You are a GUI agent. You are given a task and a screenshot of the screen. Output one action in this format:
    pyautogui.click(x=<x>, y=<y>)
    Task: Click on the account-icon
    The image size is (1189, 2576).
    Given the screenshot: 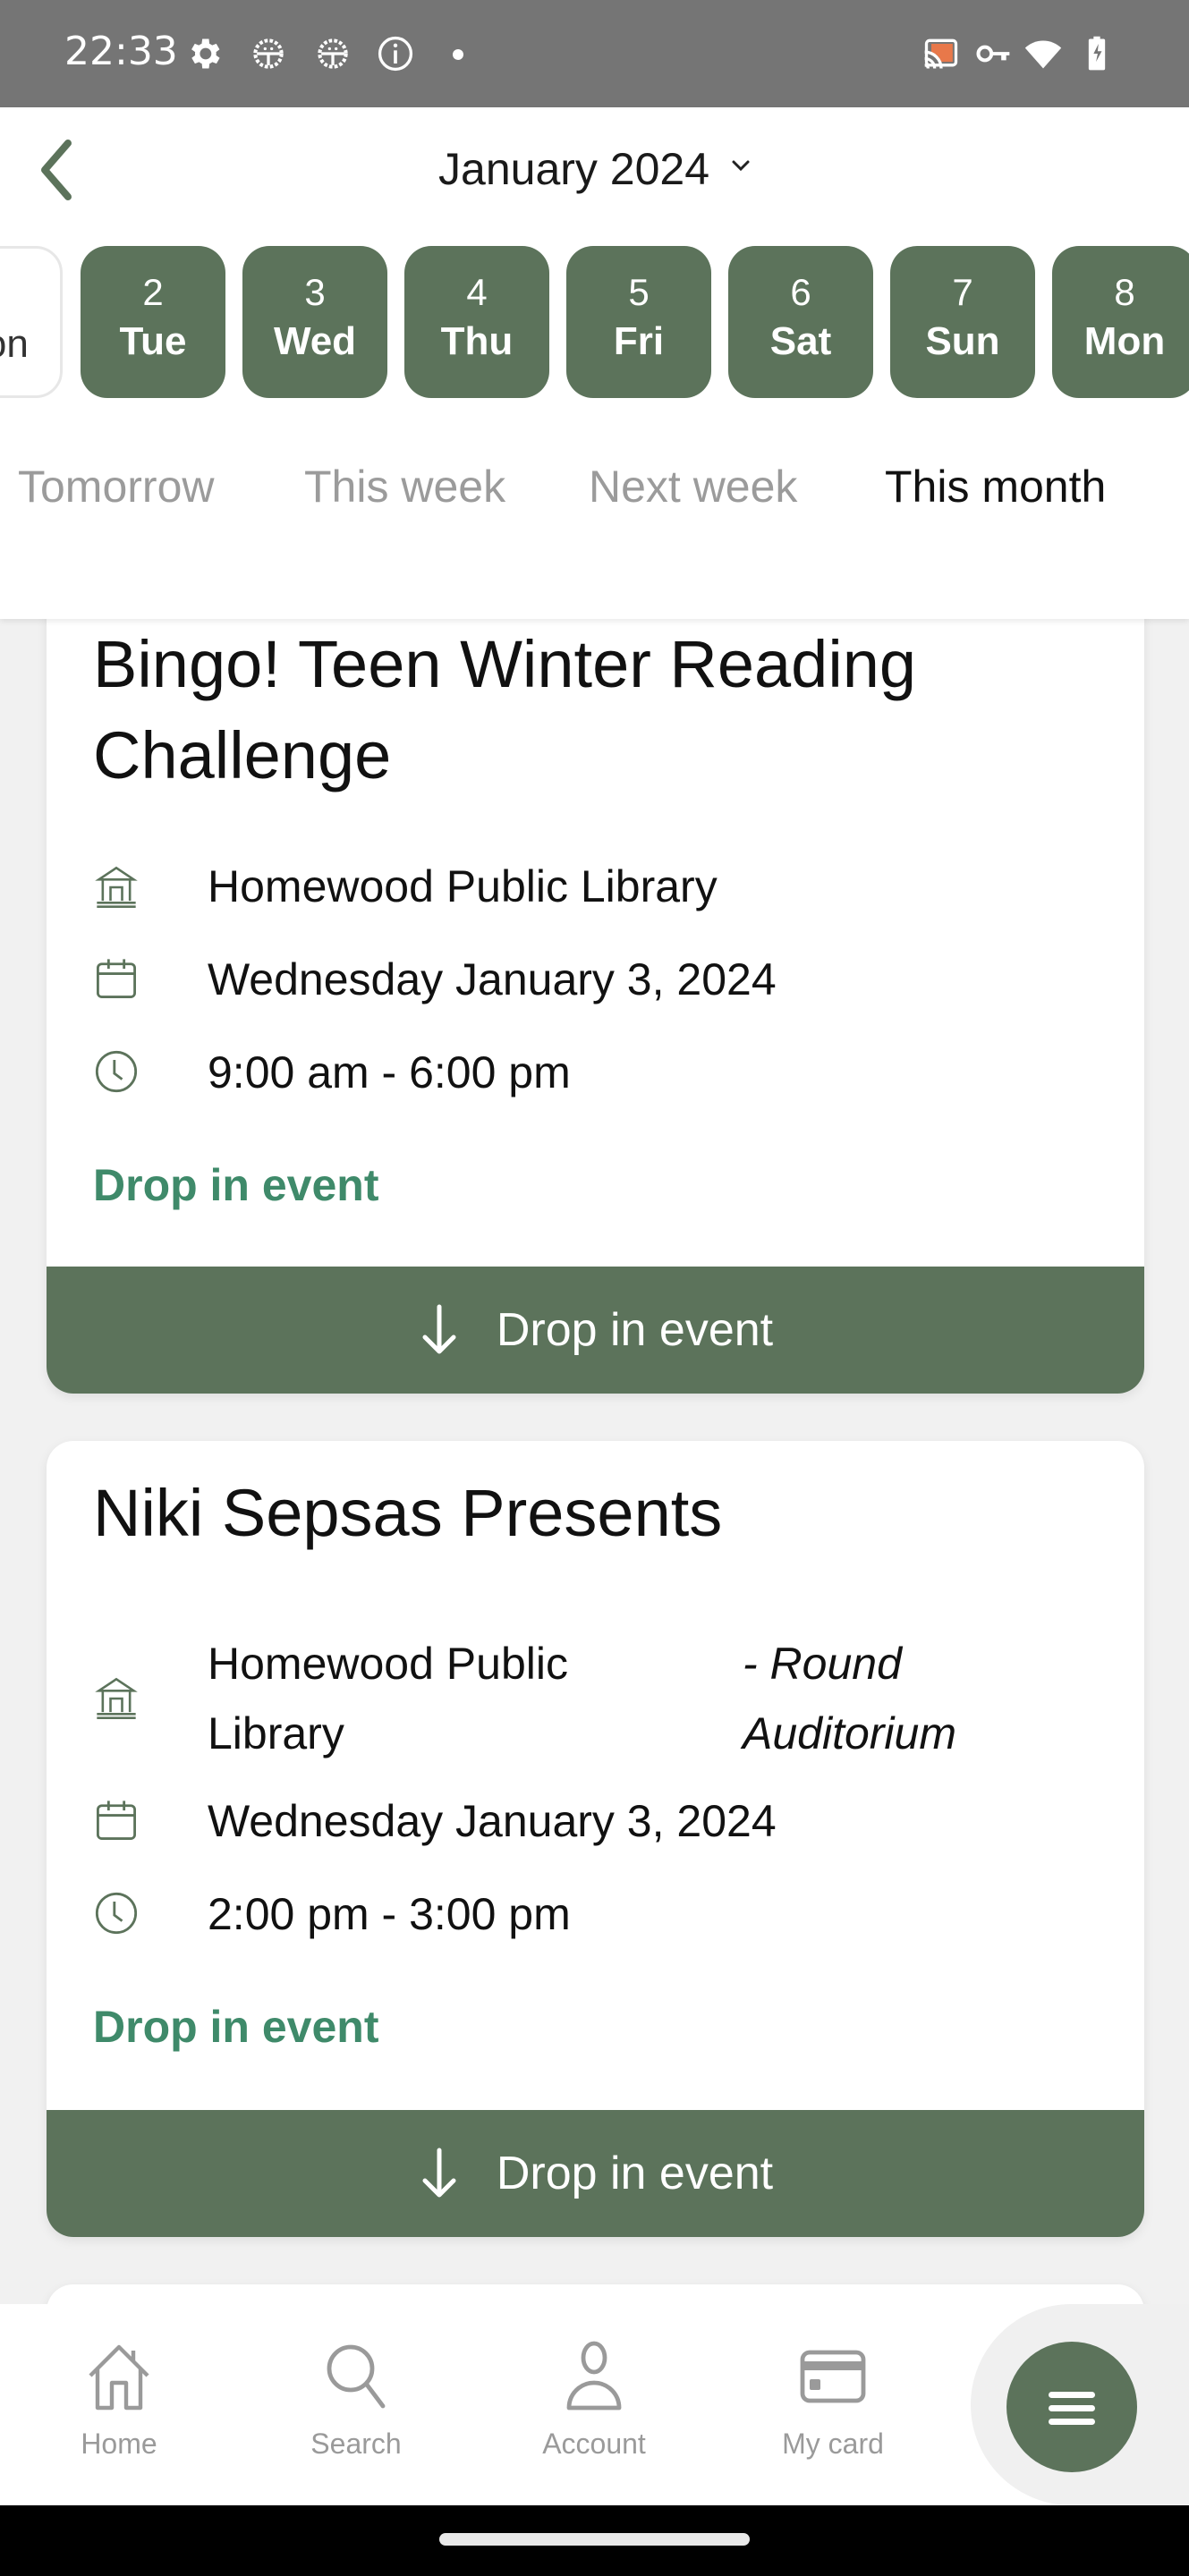 What is the action you would take?
    pyautogui.click(x=594, y=2376)
    